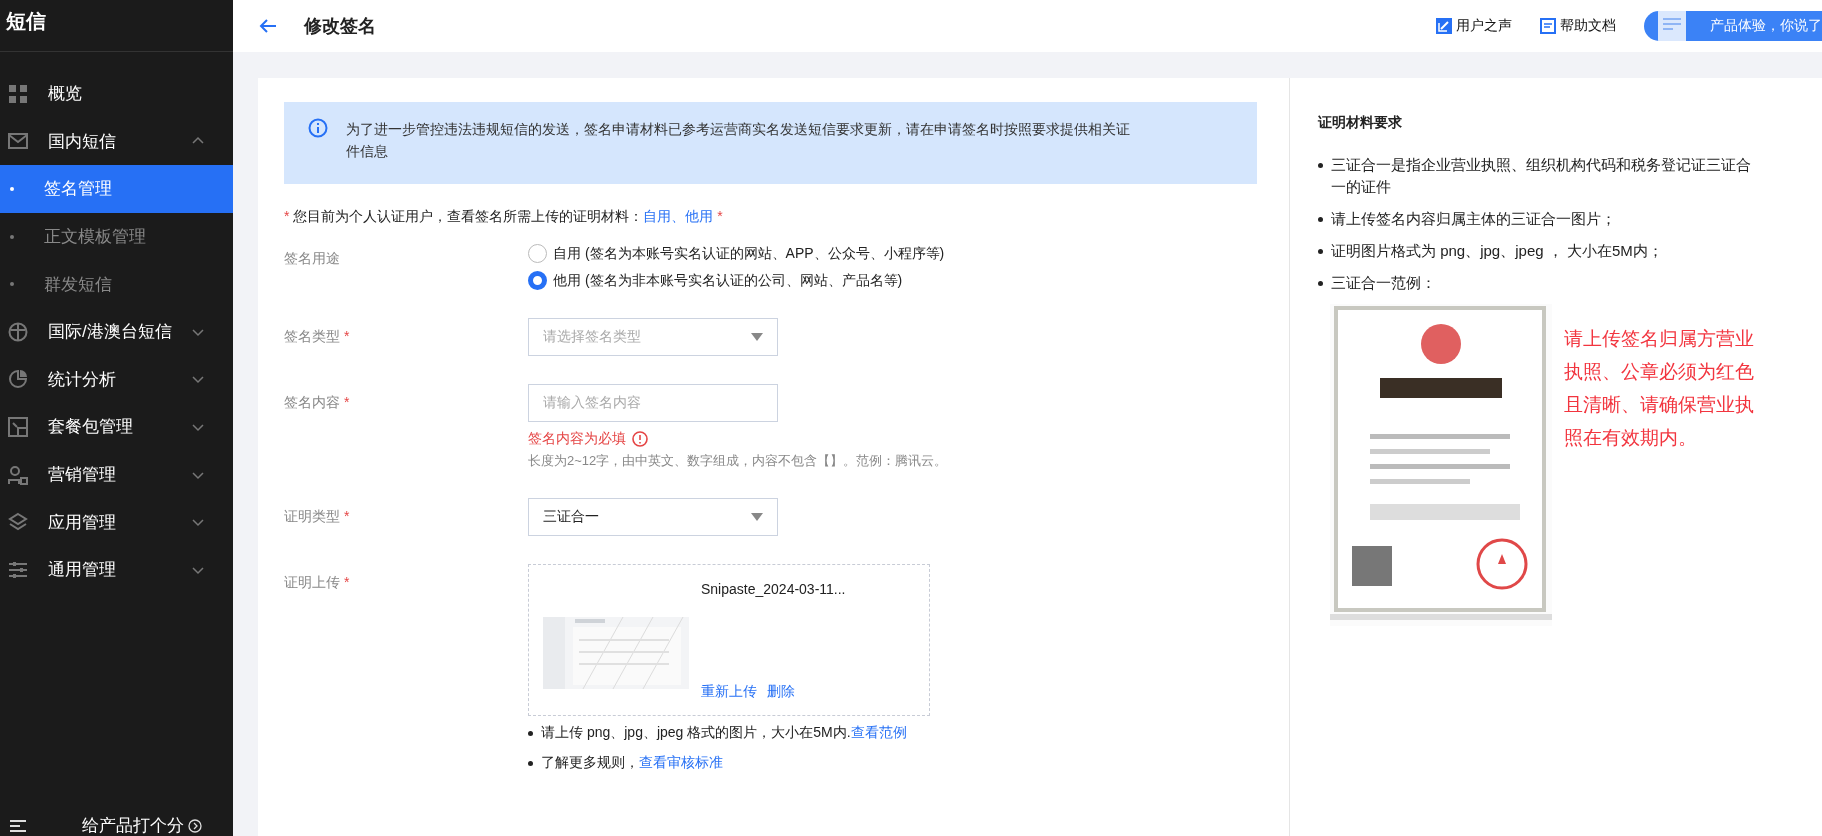 The height and width of the screenshot is (836, 1822). What do you see at coordinates (1383, 283) in the screenshot?
I see `requirement-text: 三证合一范例：` at bounding box center [1383, 283].